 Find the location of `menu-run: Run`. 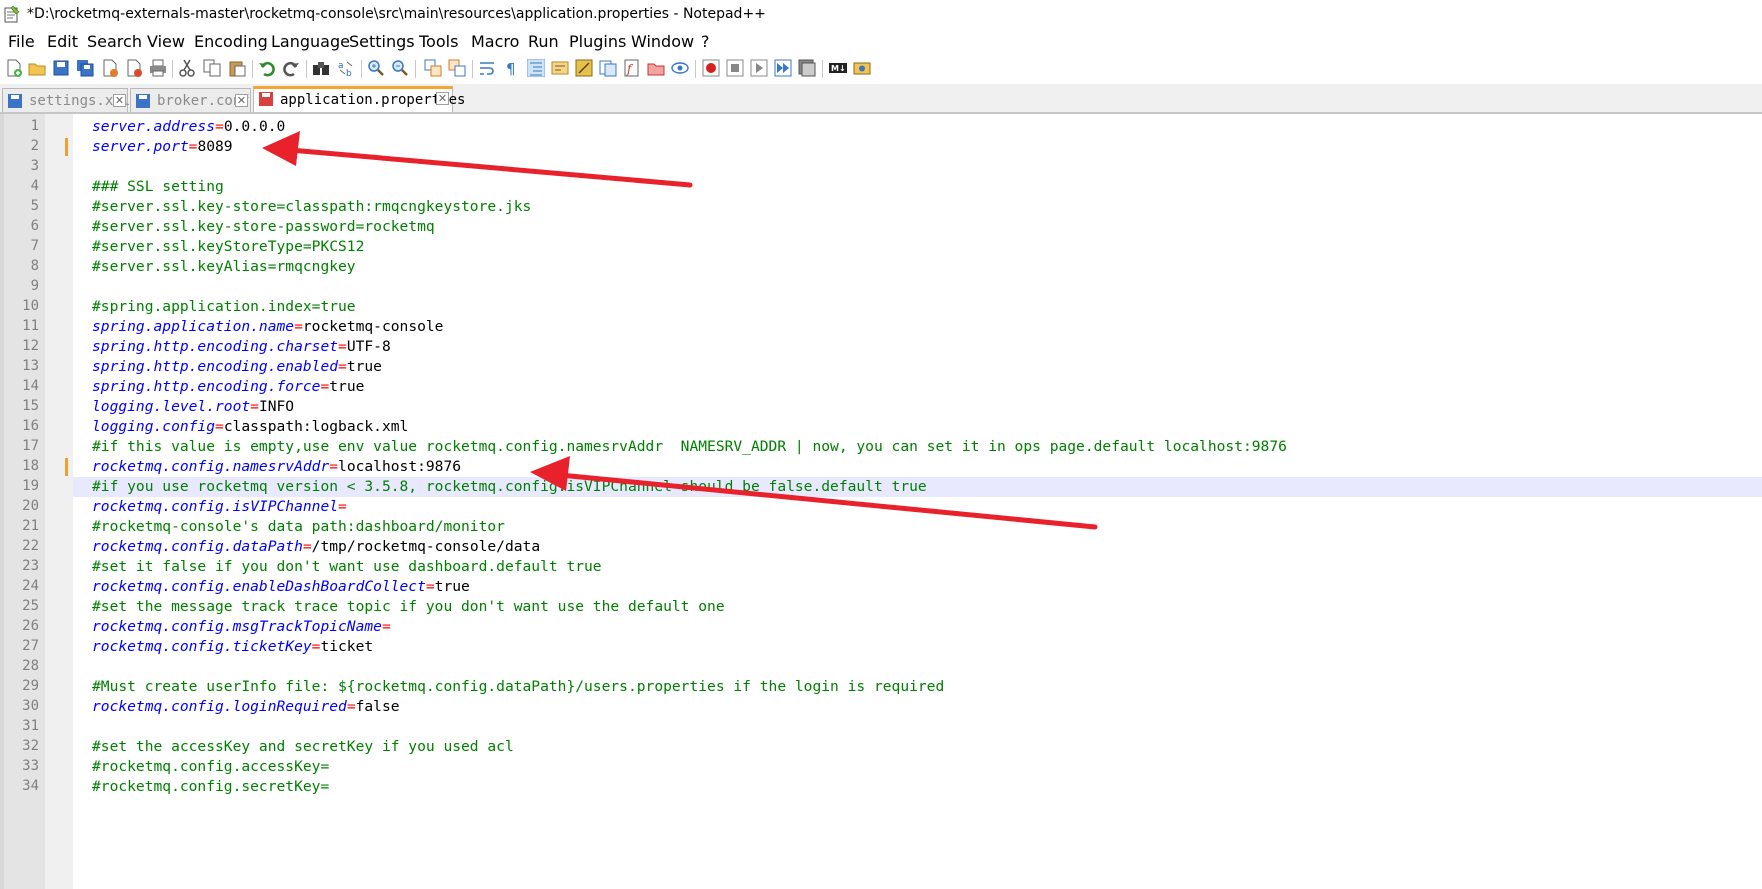

menu-run: Run is located at coordinates (543, 41).